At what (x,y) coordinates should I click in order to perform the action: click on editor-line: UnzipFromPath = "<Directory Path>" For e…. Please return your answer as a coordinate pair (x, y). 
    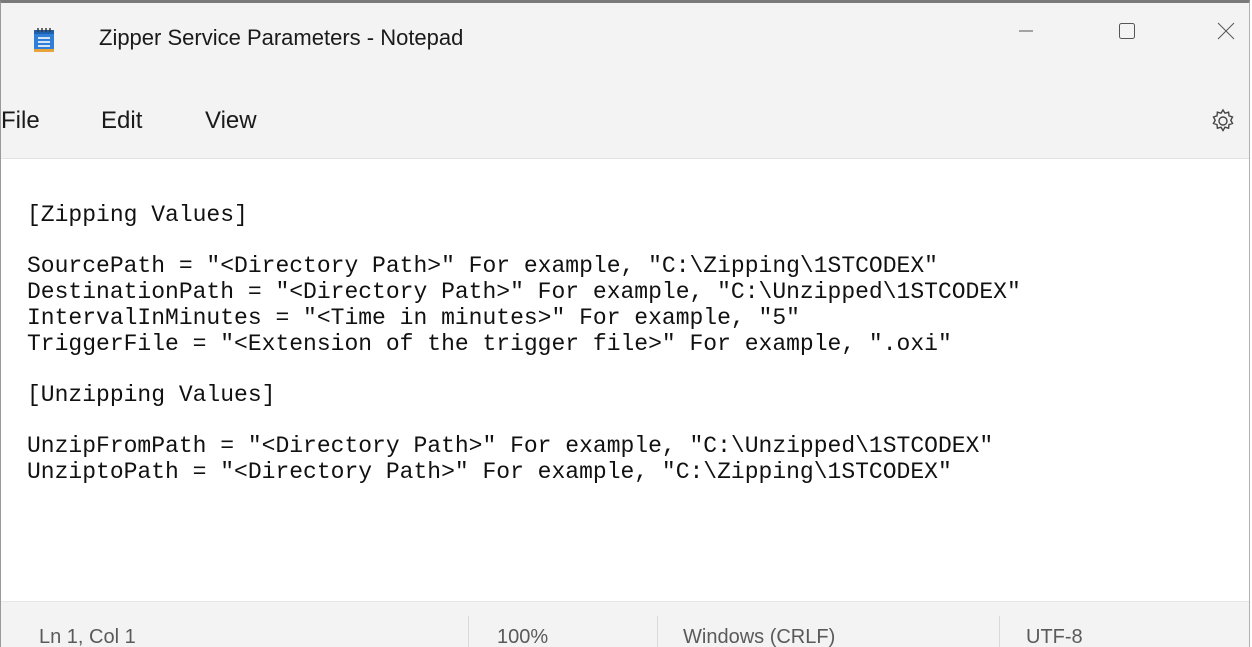
    Looking at the image, I should click on (510, 446).